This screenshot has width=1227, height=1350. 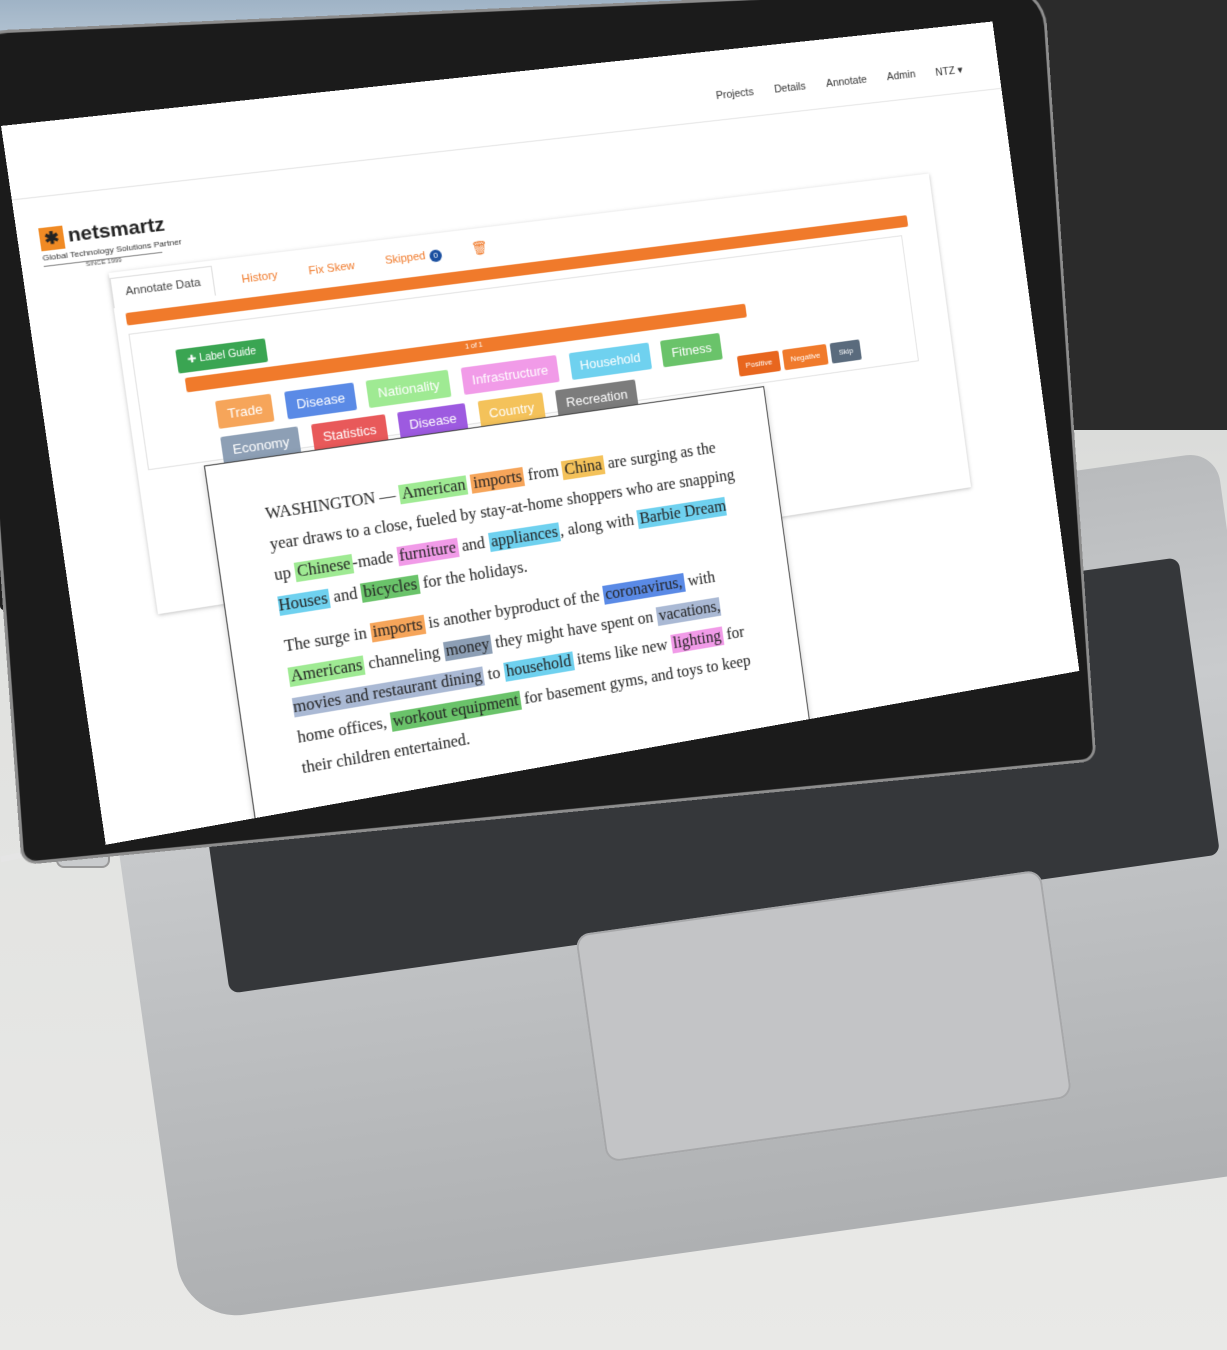 What do you see at coordinates (901, 77) in the screenshot?
I see `nav-admin: Admin` at bounding box center [901, 77].